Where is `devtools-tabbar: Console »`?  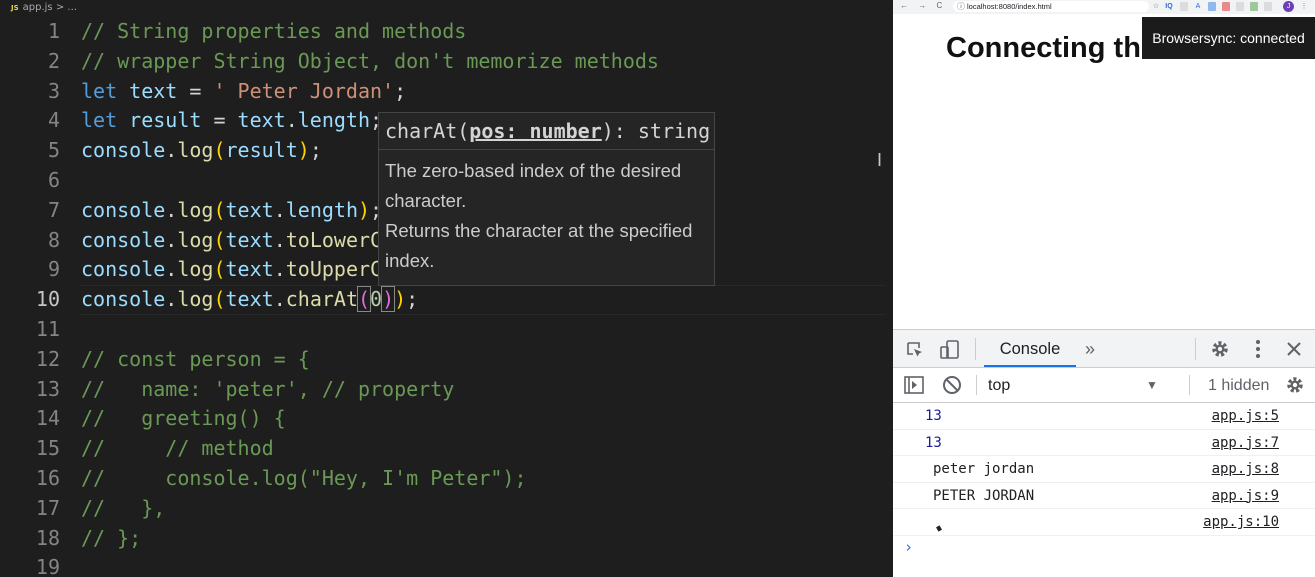 devtools-tabbar: Console » is located at coordinates (1104, 349).